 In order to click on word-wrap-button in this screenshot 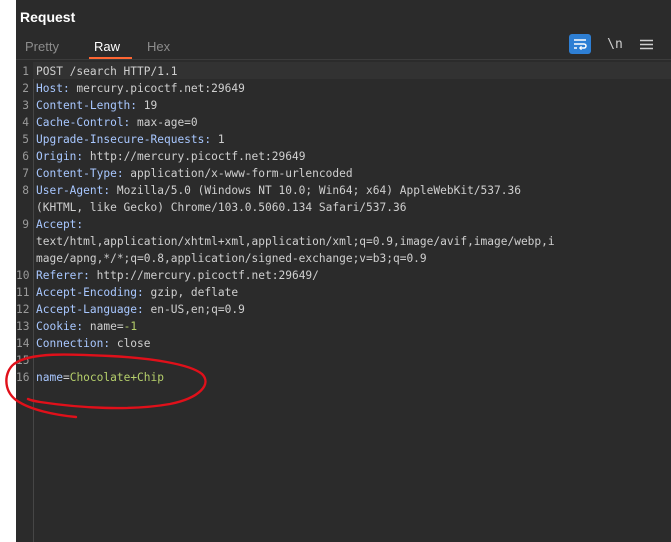, I will do `click(580, 44)`.